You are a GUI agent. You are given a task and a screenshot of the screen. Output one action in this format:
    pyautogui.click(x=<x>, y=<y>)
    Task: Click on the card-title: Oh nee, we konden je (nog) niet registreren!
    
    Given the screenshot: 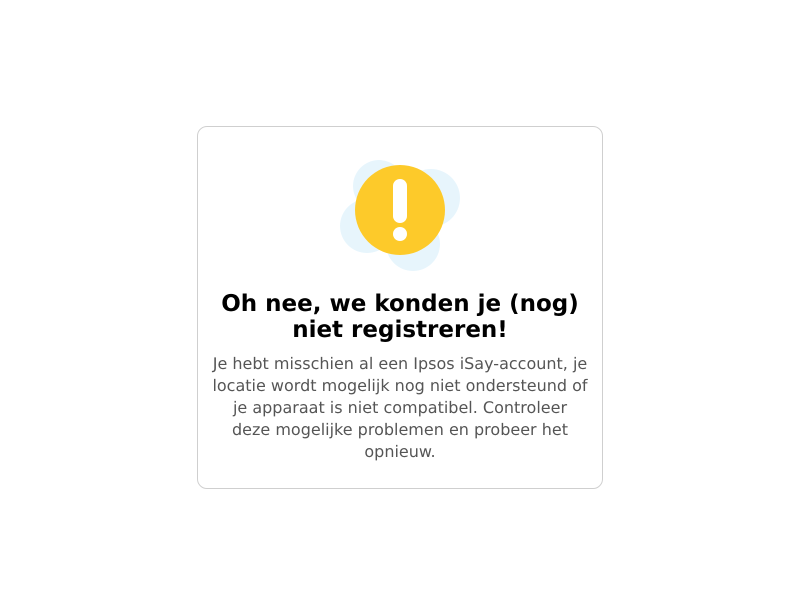 What is the action you would take?
    pyautogui.click(x=400, y=317)
    